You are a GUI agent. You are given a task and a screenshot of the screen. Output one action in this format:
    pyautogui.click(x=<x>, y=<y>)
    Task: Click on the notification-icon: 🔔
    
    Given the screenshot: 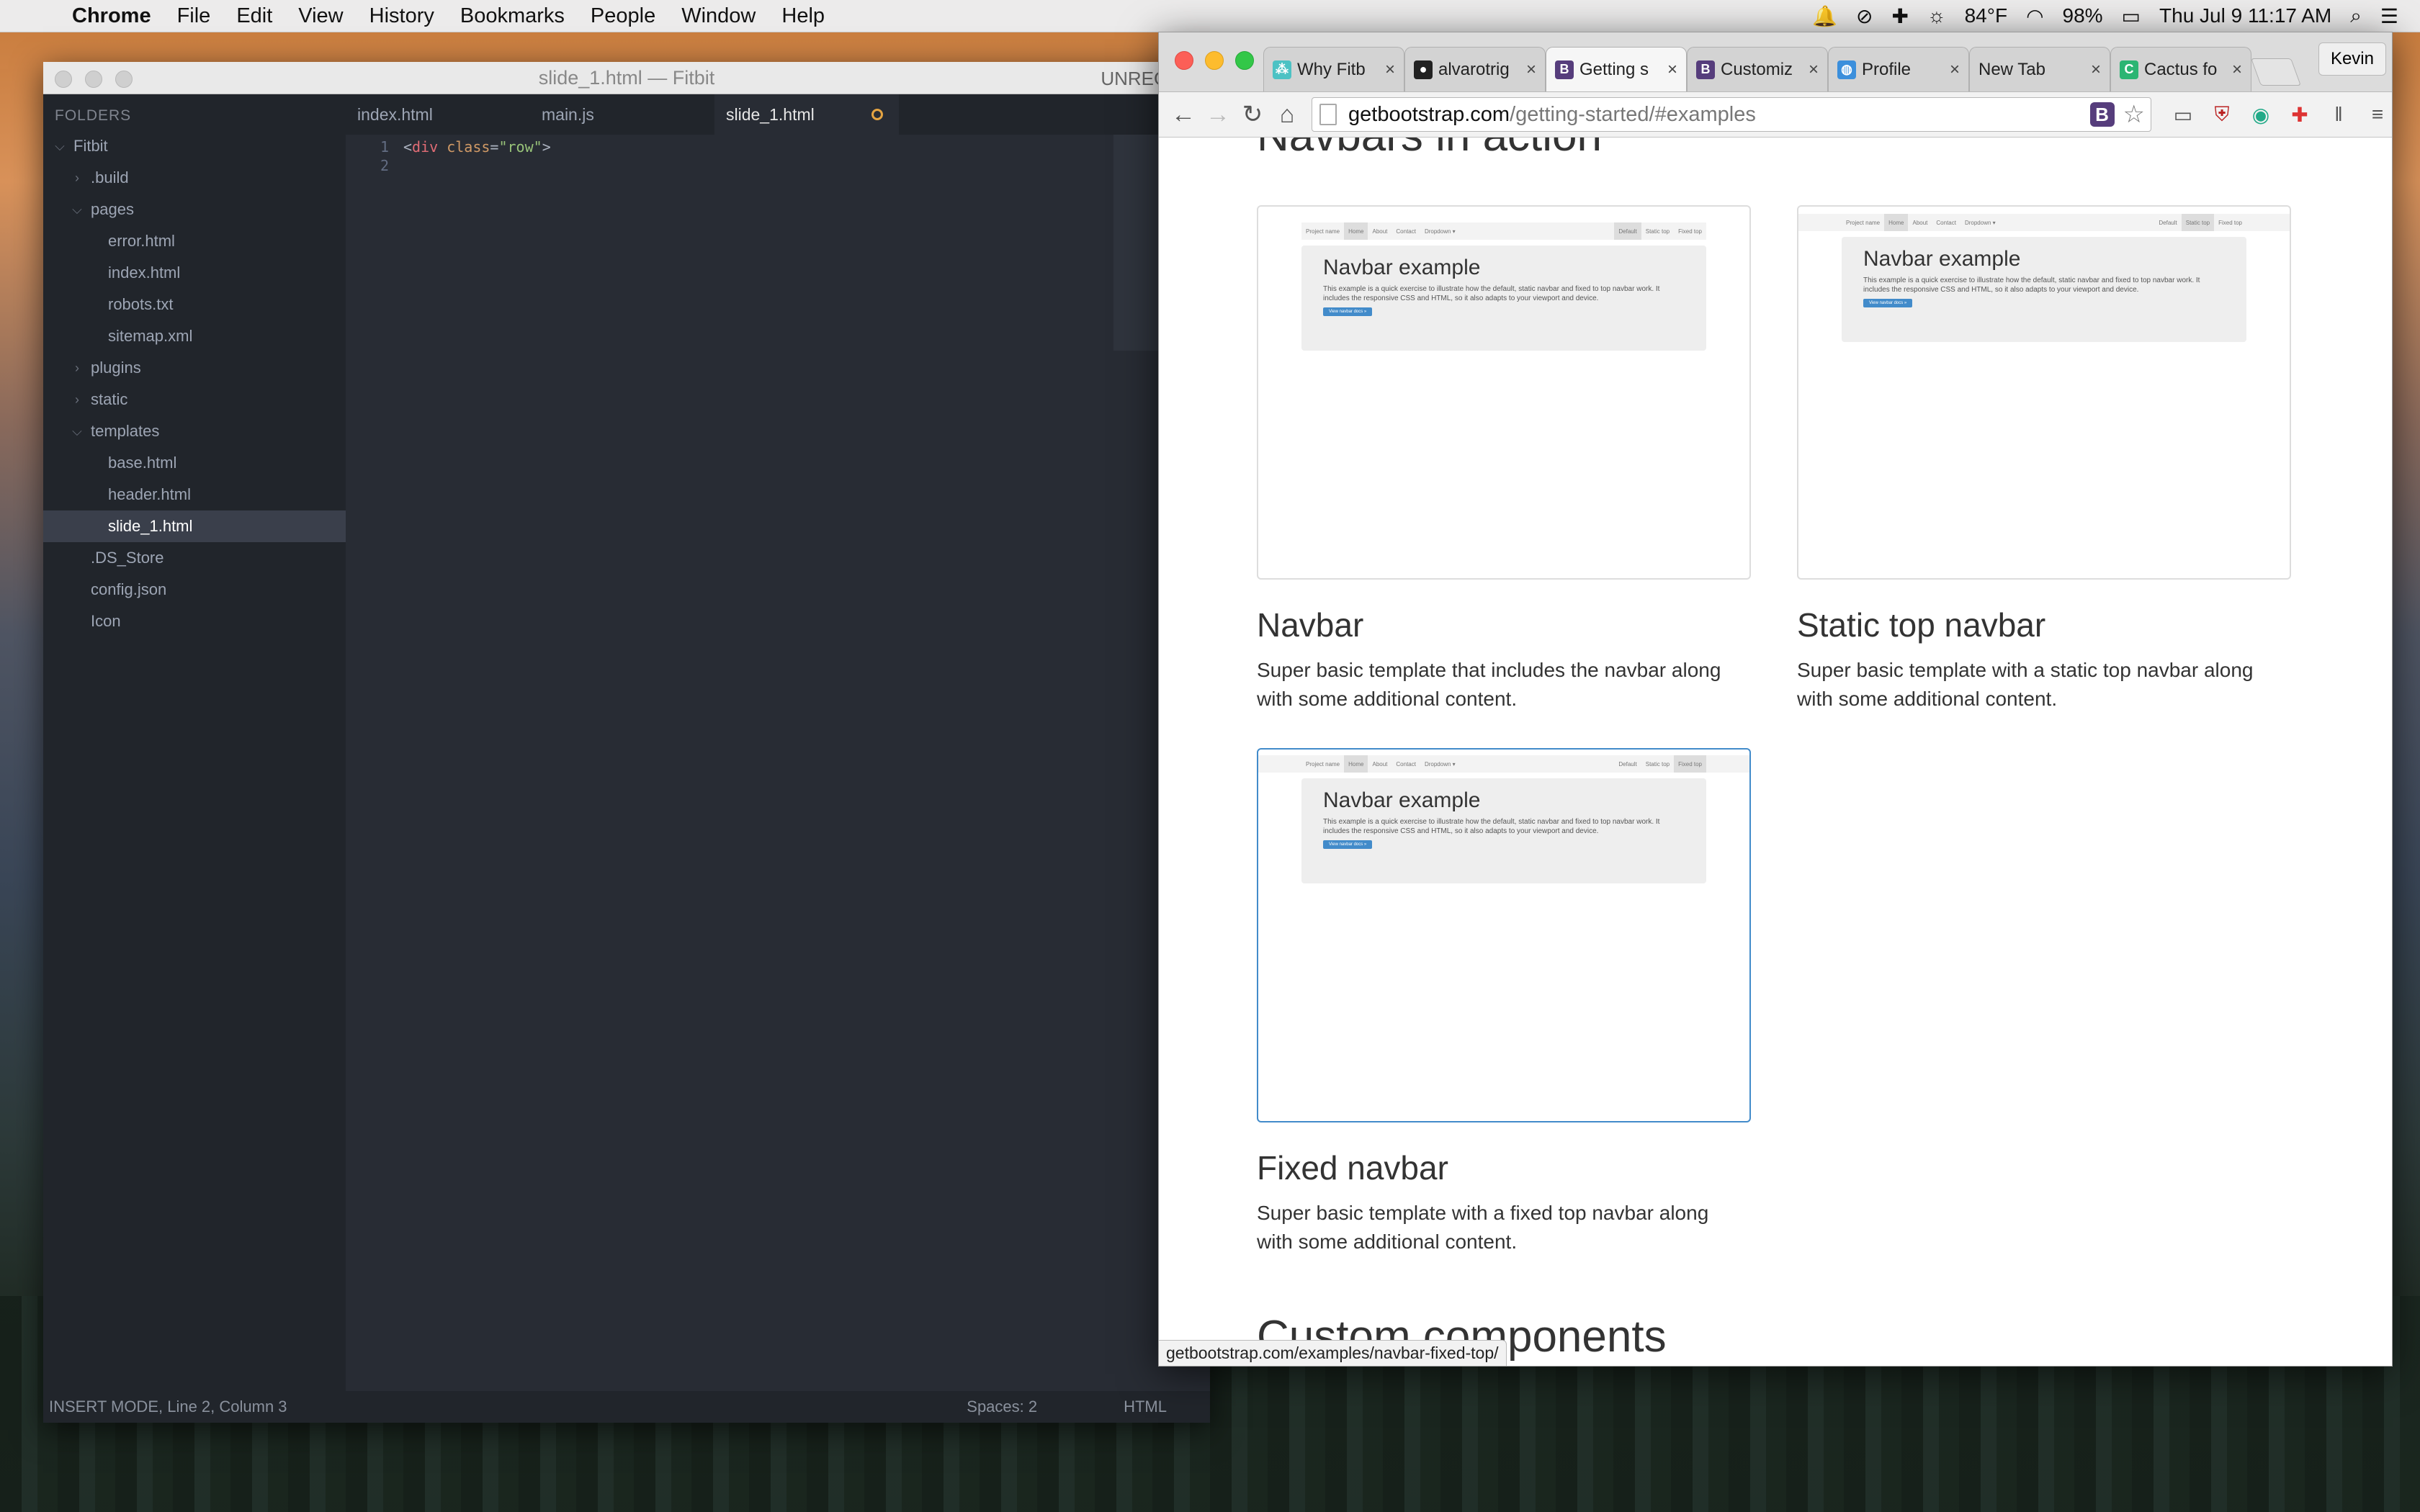 What is the action you would take?
    pyautogui.click(x=1824, y=16)
    